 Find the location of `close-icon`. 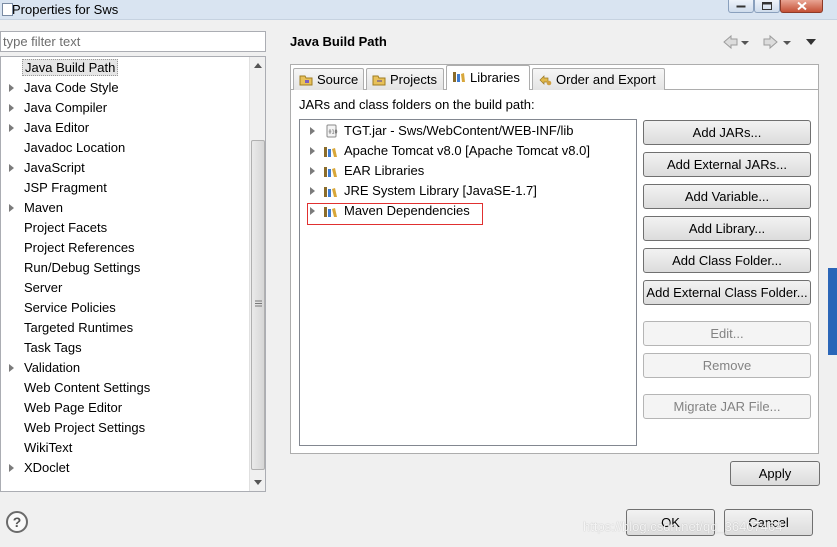

close-icon is located at coordinates (801, 6).